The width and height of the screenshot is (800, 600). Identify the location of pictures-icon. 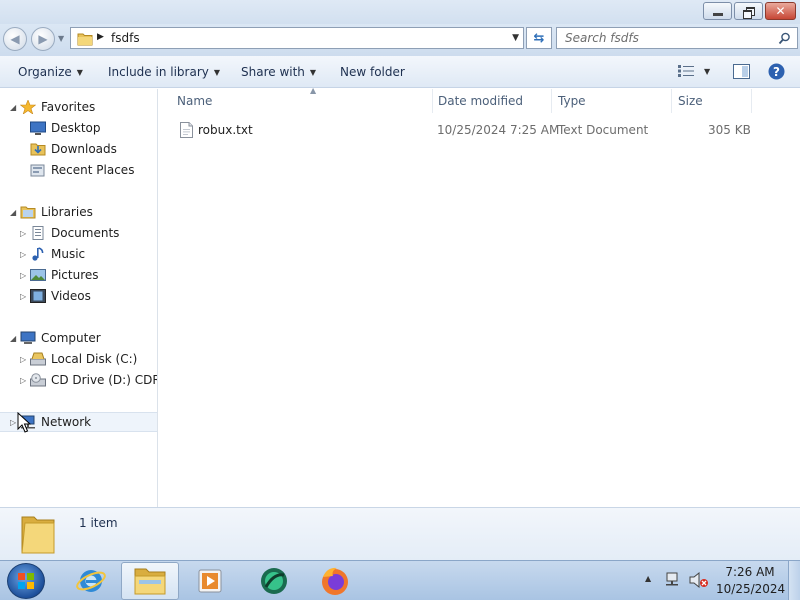
(38, 275).